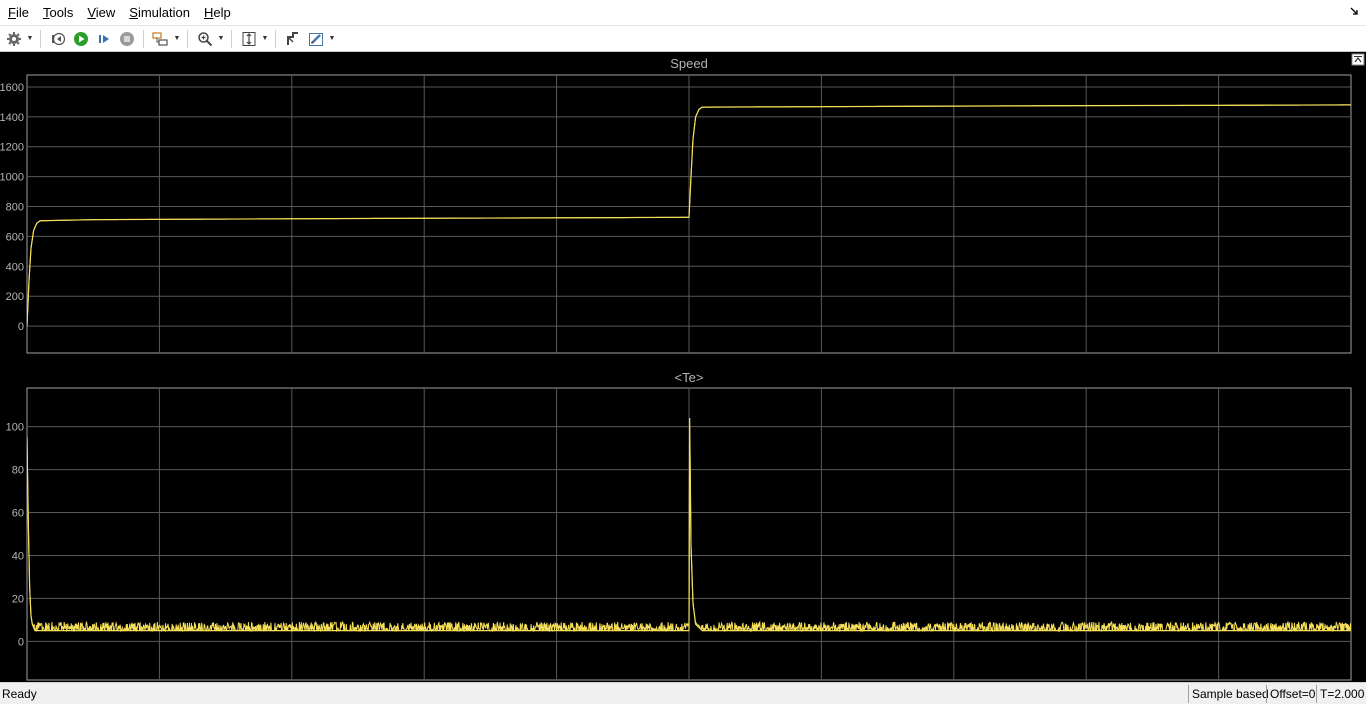  What do you see at coordinates (101, 13) in the screenshot?
I see `menu-view: View` at bounding box center [101, 13].